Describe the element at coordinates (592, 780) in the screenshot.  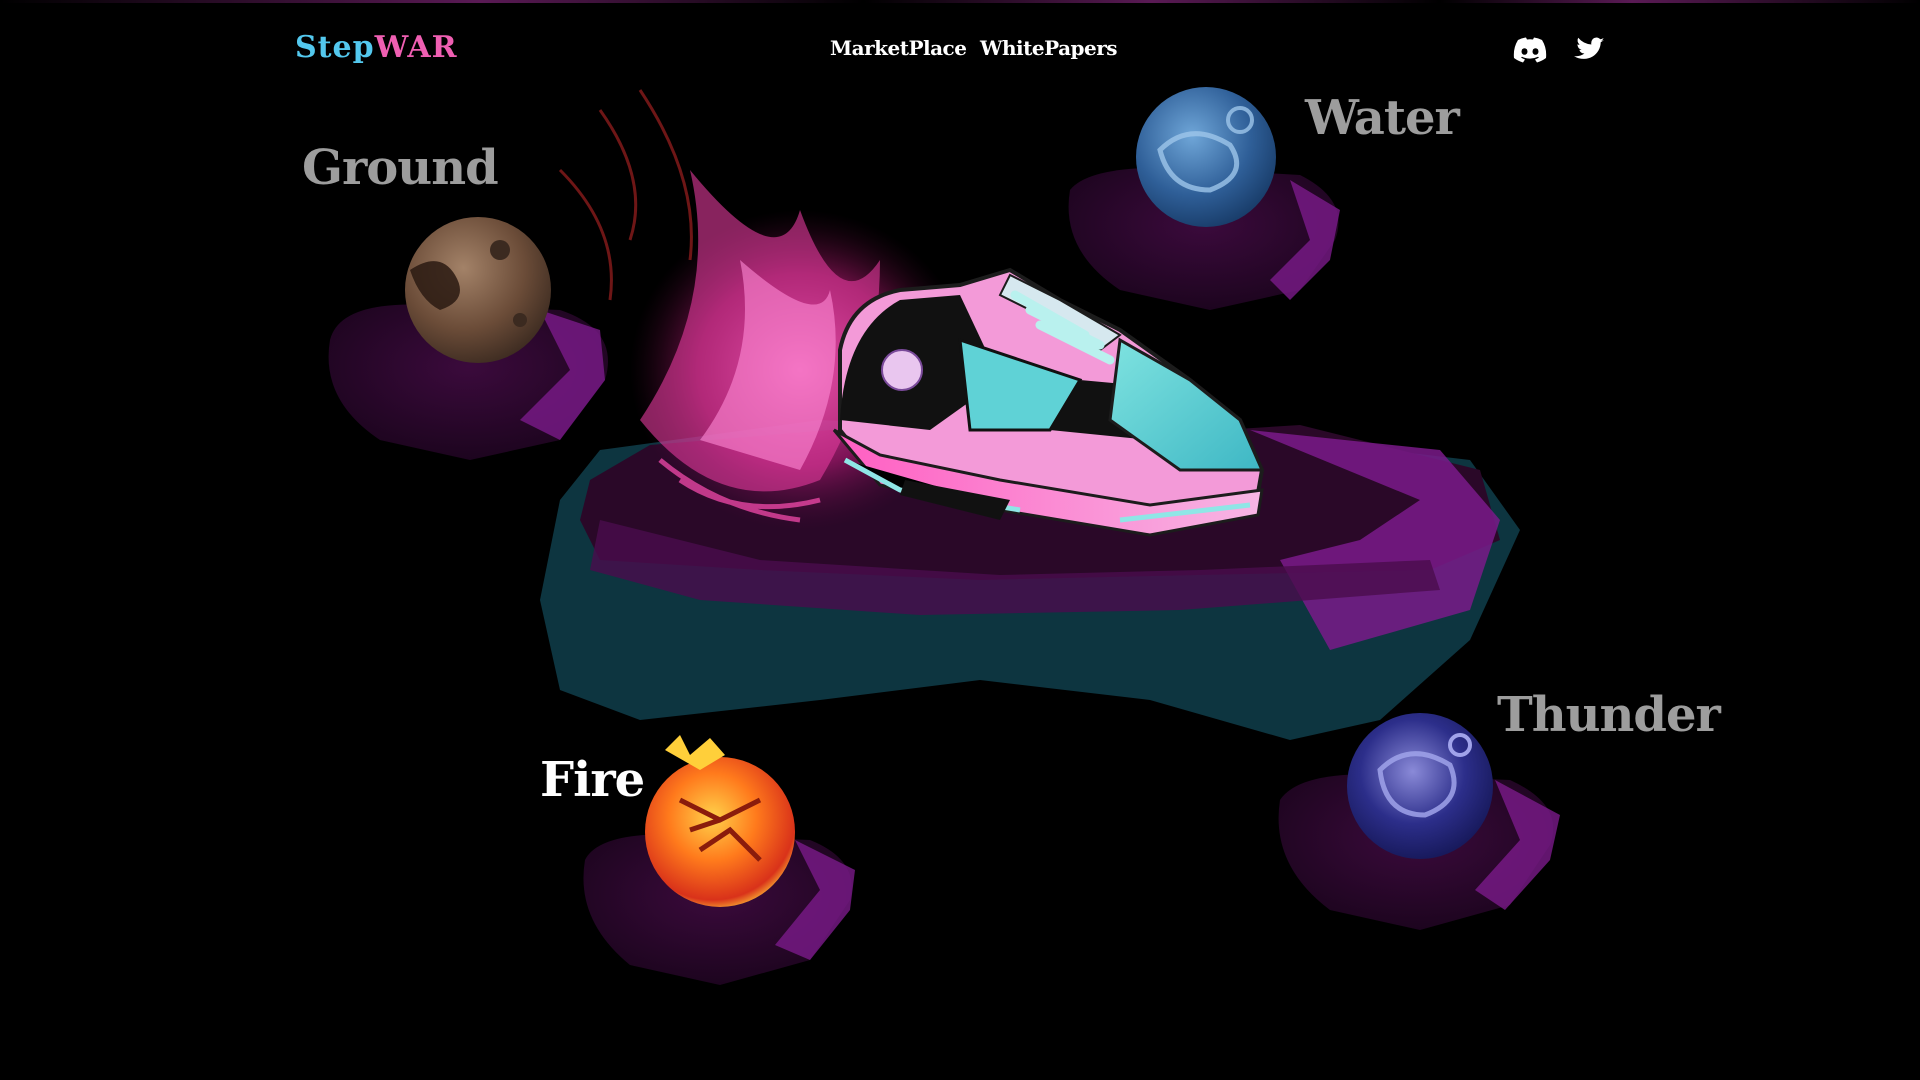
I see `element-label-fire: Fire` at that location.